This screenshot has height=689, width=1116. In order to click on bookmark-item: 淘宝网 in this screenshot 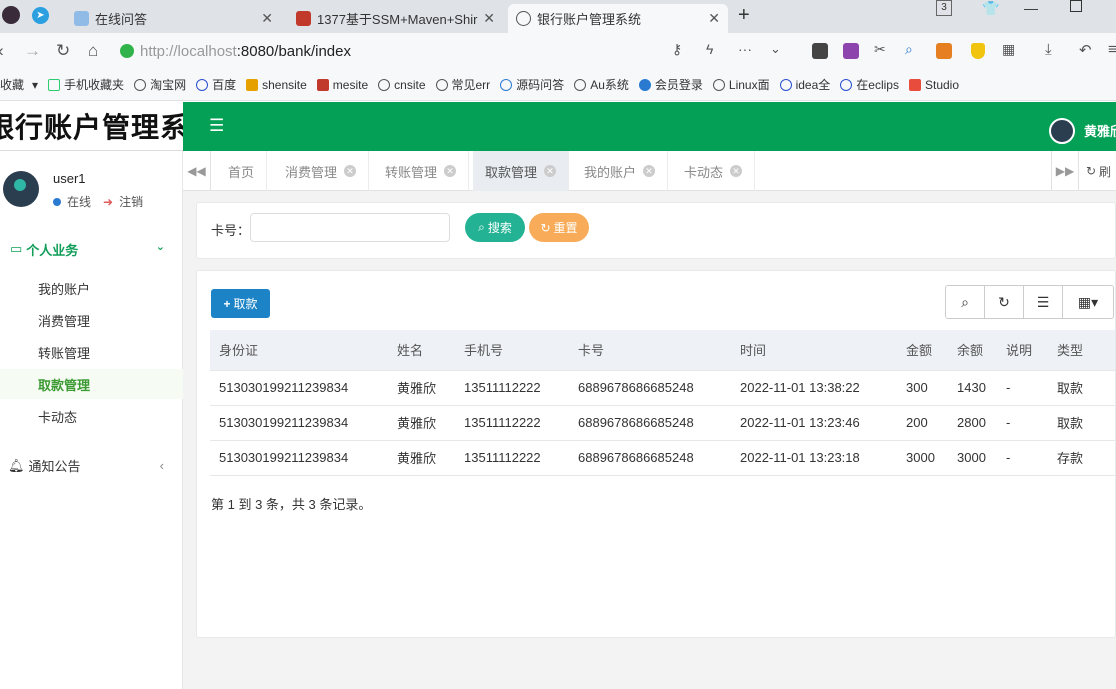, I will do `click(160, 84)`.